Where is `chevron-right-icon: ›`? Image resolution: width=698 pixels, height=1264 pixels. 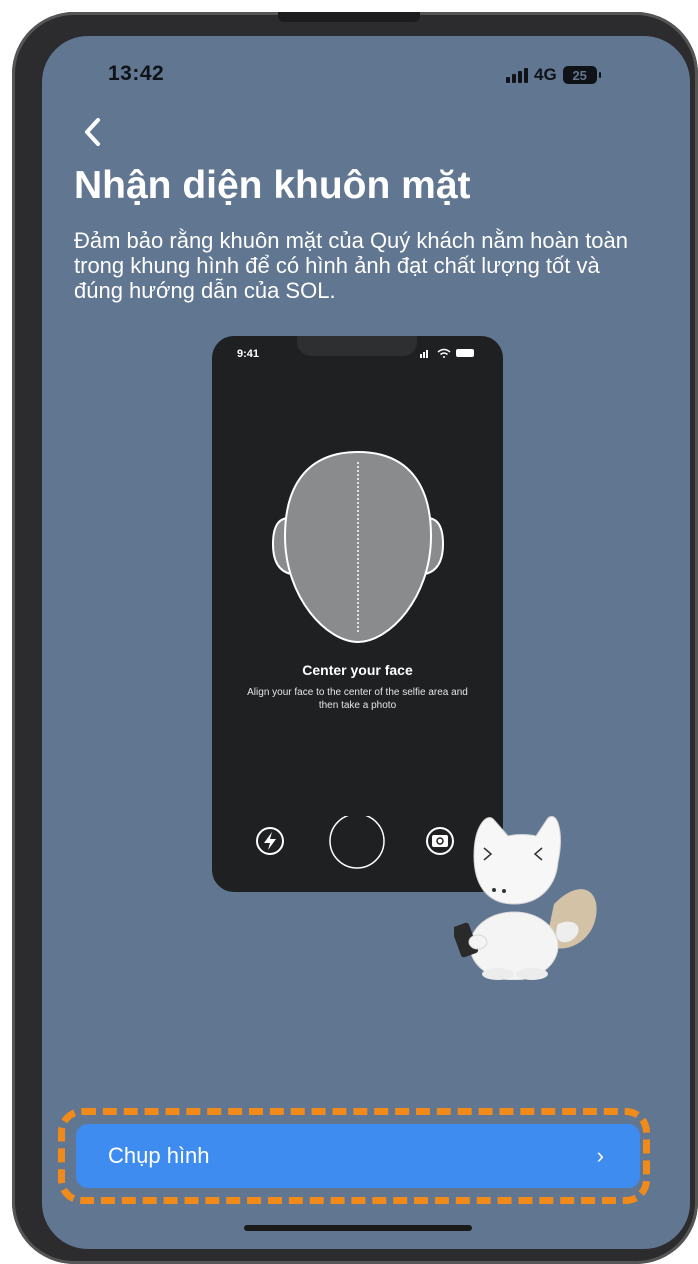 chevron-right-icon: › is located at coordinates (600, 1155).